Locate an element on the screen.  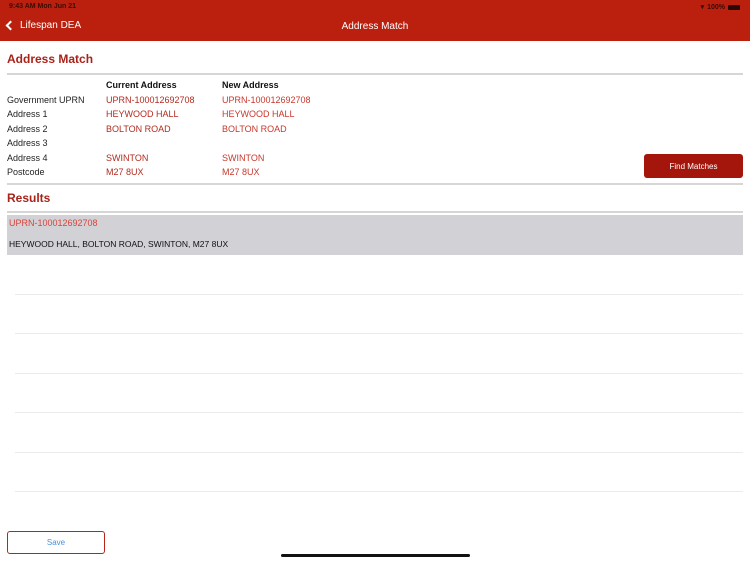
row-label: Address 4 is located at coordinates (27, 157).